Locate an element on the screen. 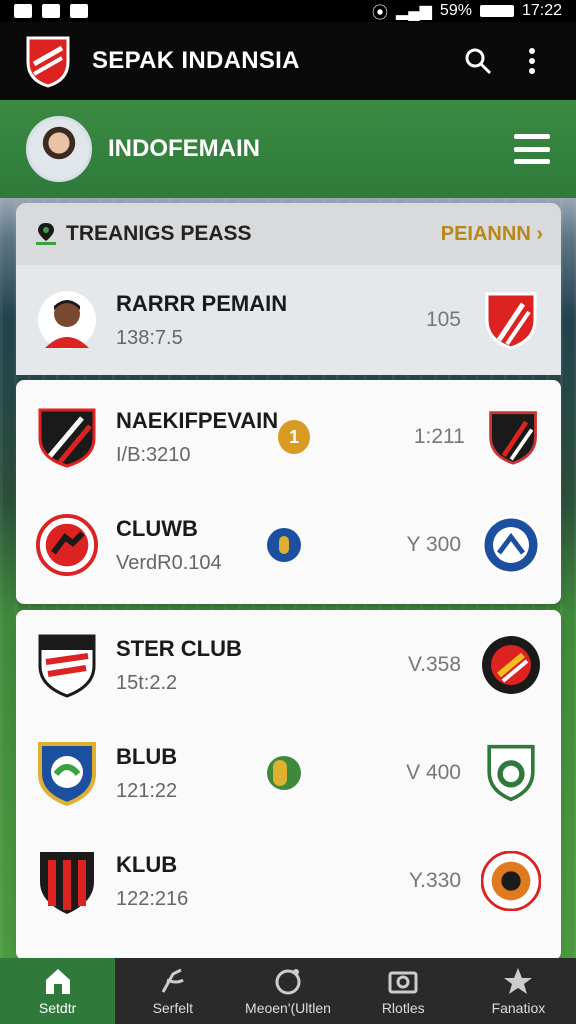 Image resolution: width=576 pixels, height=1024 pixels. nav-item-schedule: Serfelt is located at coordinates (172, 991).